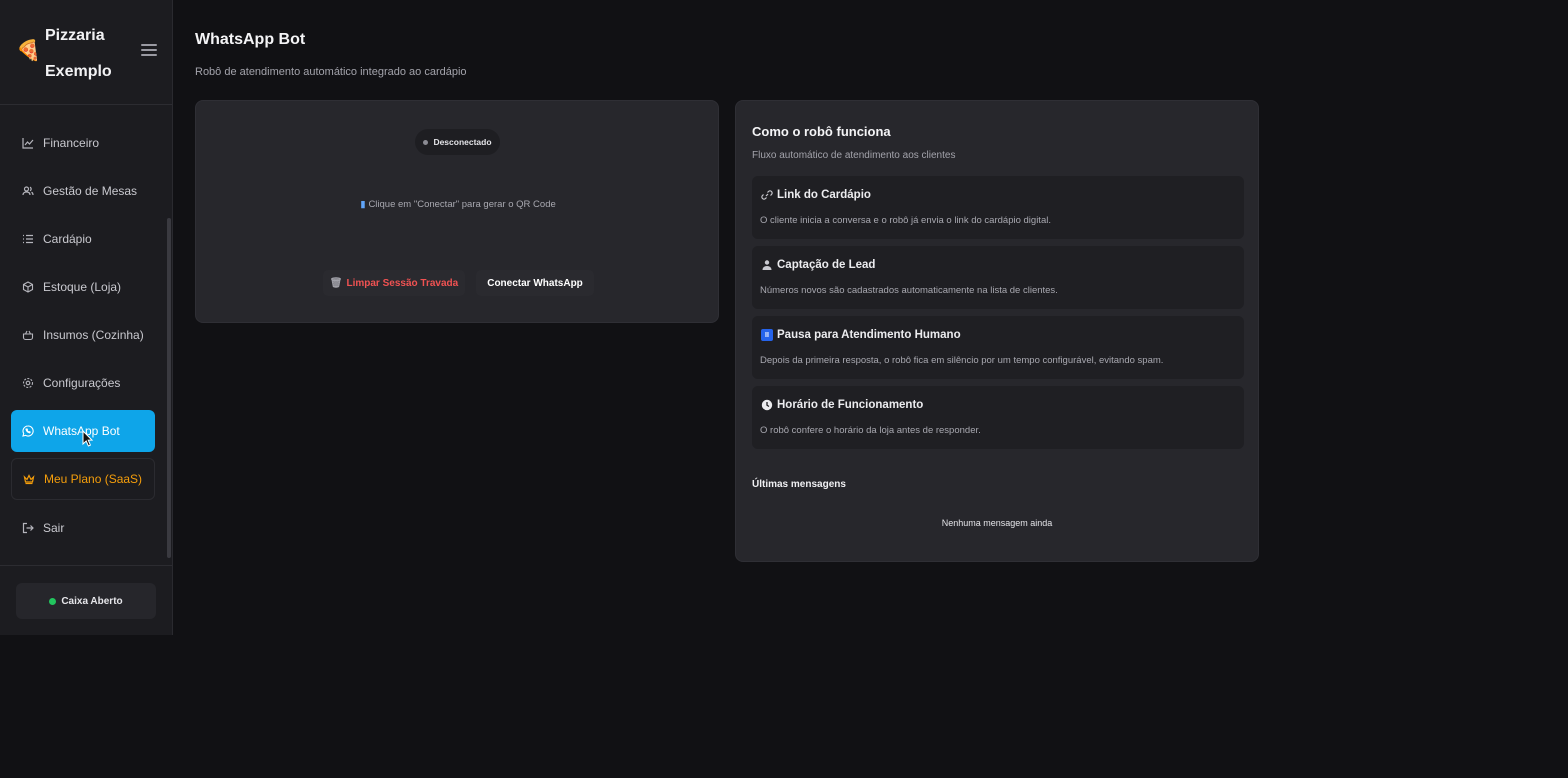 The height and width of the screenshot is (778, 1568). I want to click on sidebar-item-financeiro: Financeiro, so click(83, 143).